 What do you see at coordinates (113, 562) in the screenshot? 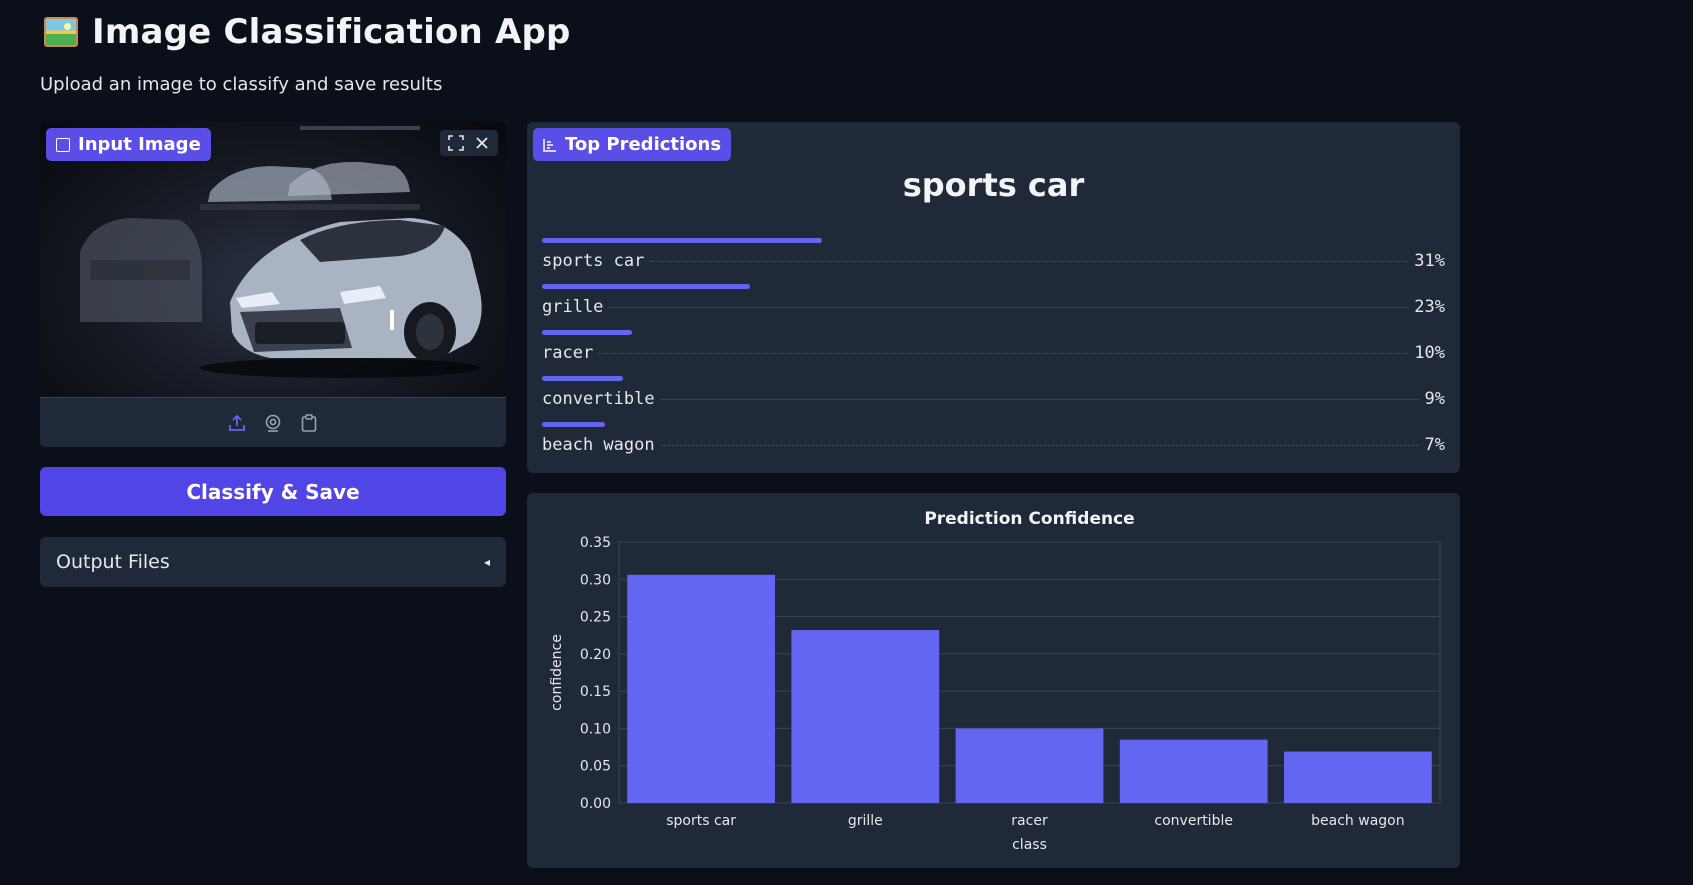
I see `output-files-label: Output Files` at bounding box center [113, 562].